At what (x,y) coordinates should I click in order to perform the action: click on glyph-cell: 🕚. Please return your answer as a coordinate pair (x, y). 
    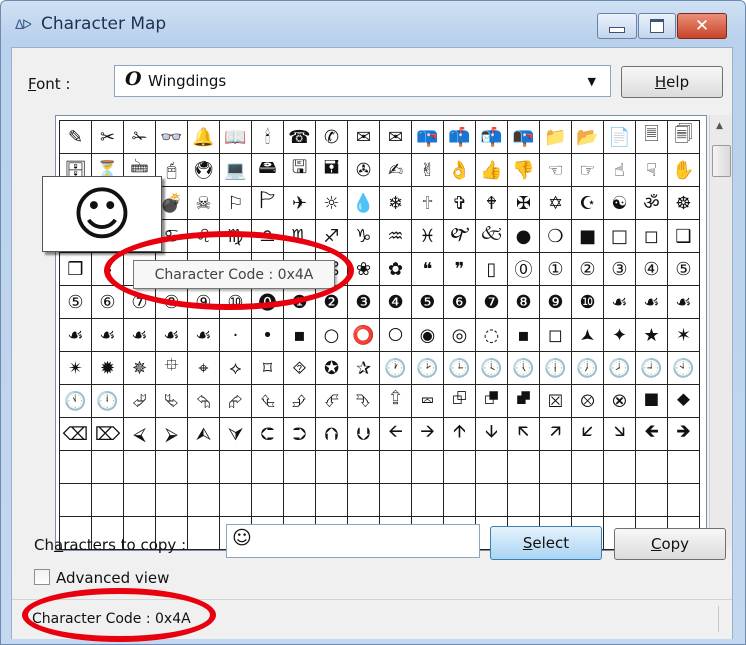
    Looking at the image, I should click on (76, 401).